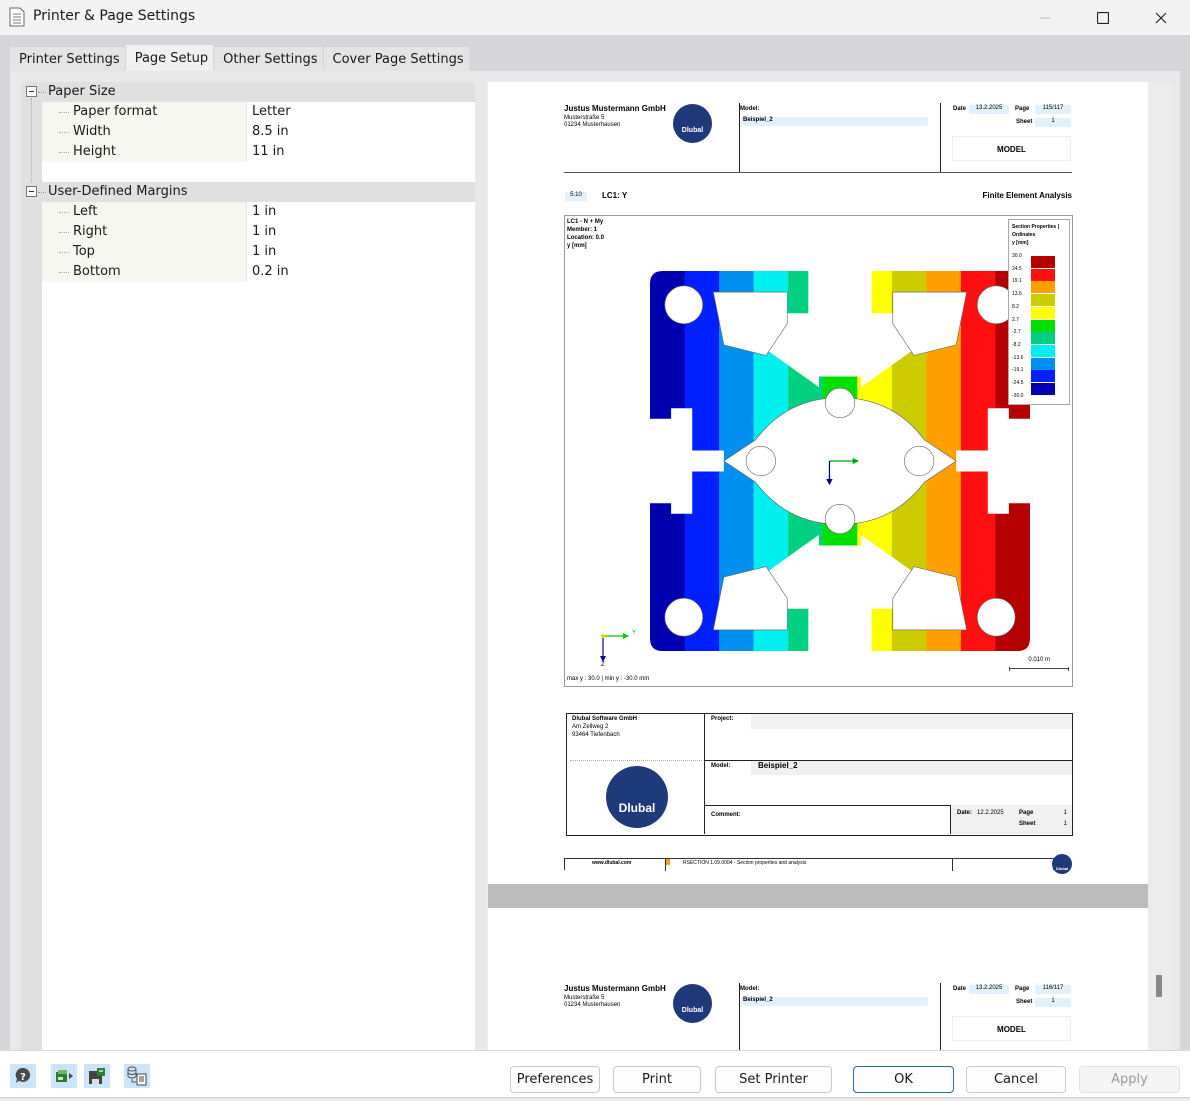 Image resolution: width=1190 pixels, height=1101 pixels. I want to click on close-icon, so click(1161, 17).